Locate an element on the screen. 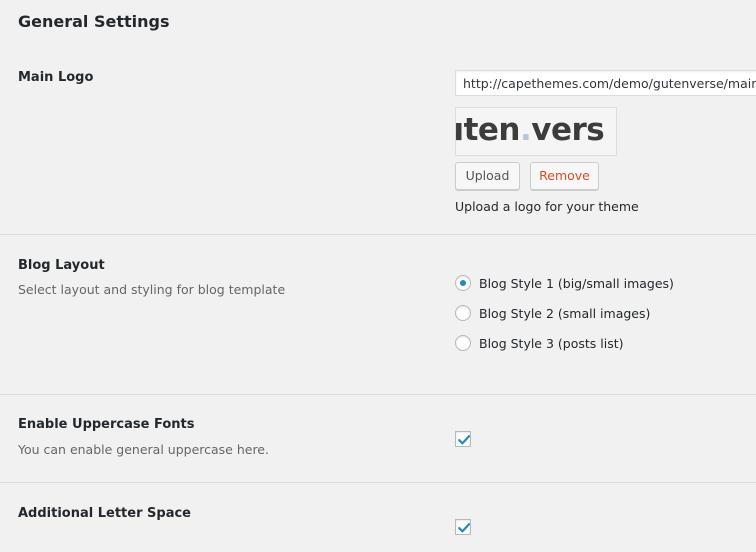 Image resolution: width=756 pixels, height=552 pixels. page-title: General Settings is located at coordinates (94, 21).